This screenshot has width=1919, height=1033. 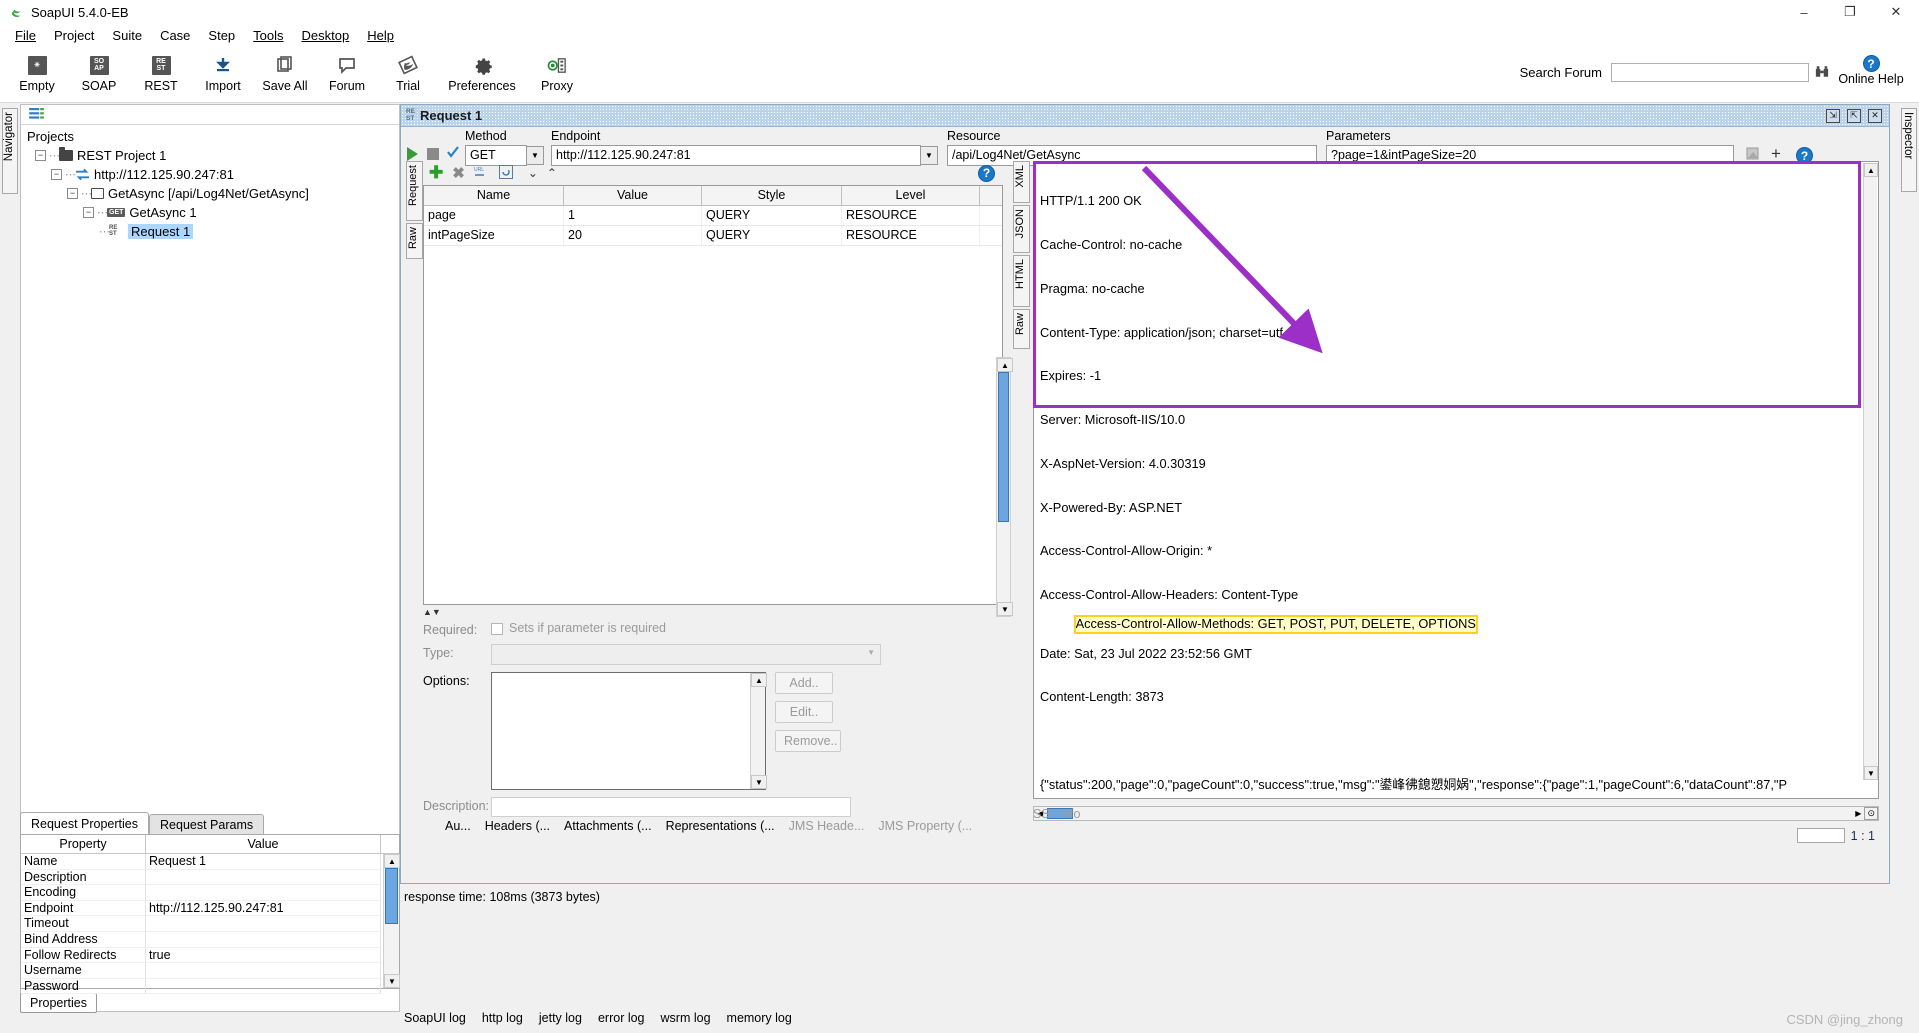 I want to click on remove-param-icon: ✖, so click(x=458, y=173).